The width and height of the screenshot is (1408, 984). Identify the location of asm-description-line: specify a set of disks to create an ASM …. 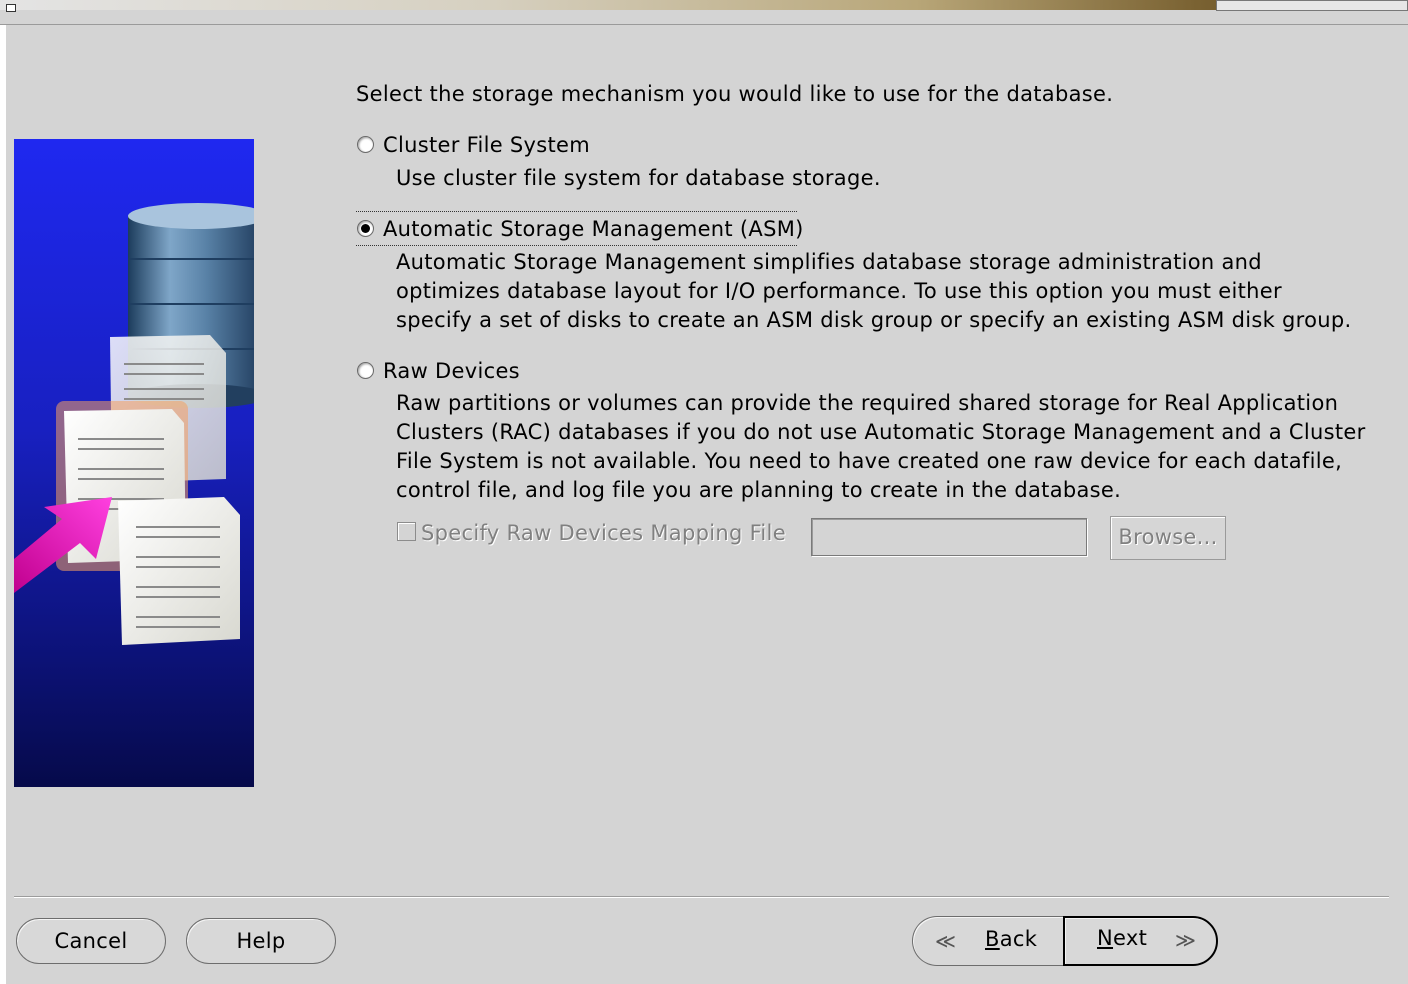
(874, 320).